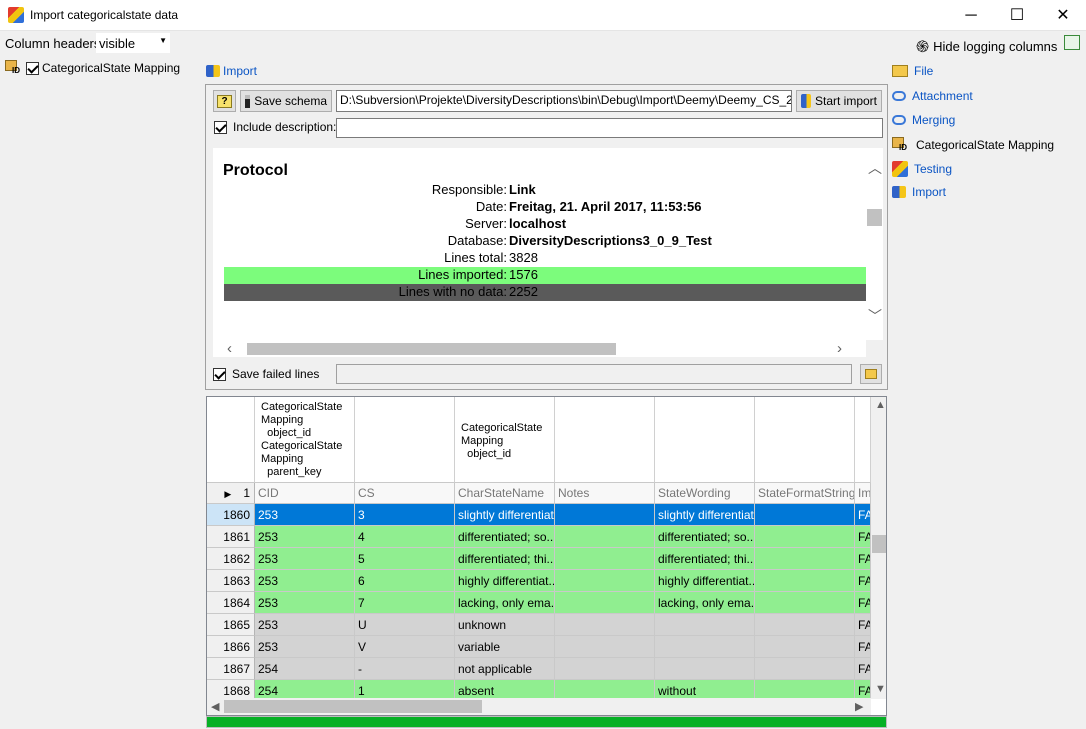  What do you see at coordinates (305, 669) in the screenshot?
I see `grid-cell: 254` at bounding box center [305, 669].